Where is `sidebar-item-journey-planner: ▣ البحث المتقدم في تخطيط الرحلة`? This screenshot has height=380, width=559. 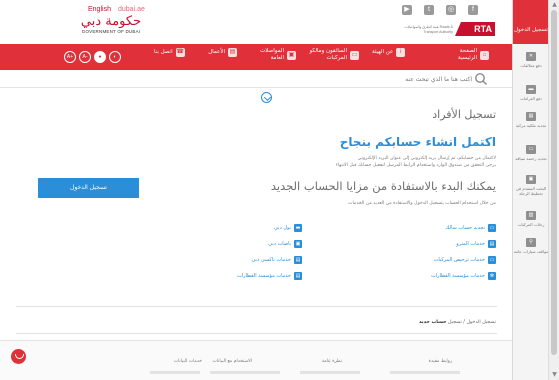 sidebar-item-journey-planner: ▣ البحث المتقدم في تخطيط الرحلة is located at coordinates (531, 185).